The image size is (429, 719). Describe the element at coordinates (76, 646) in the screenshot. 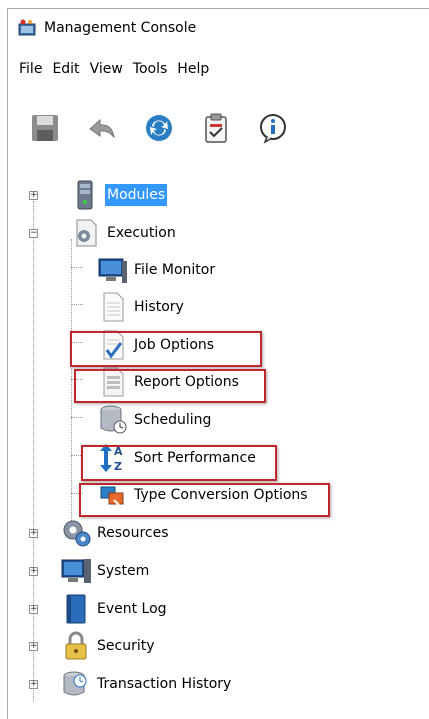

I see `lock-icon` at that location.